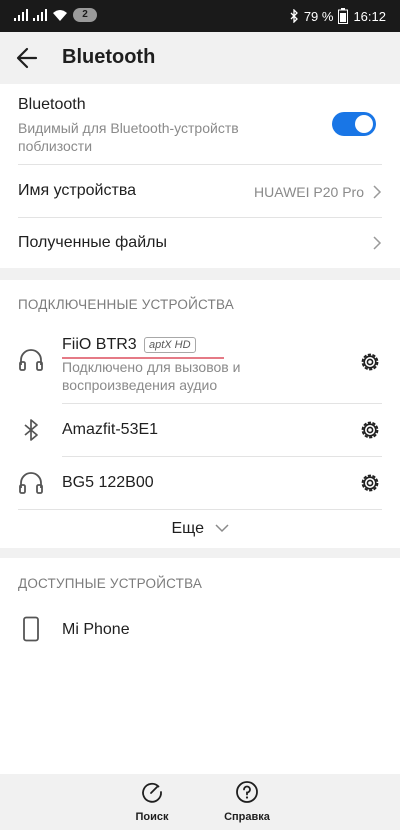  I want to click on codec-badge: aptX HD, so click(170, 345).